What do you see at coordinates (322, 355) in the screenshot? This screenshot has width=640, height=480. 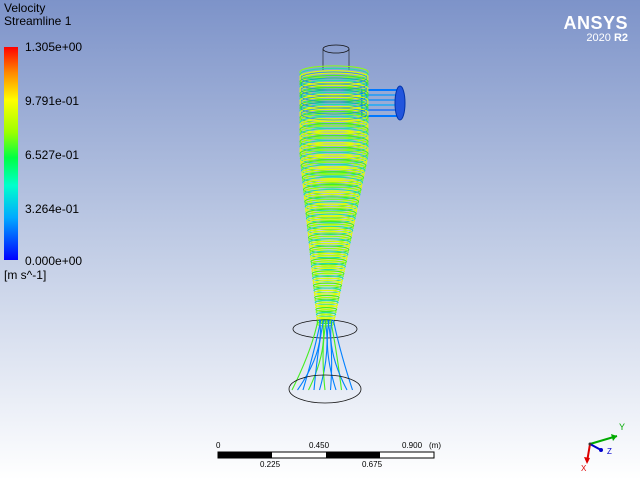 I see `outlet-streamlines` at bounding box center [322, 355].